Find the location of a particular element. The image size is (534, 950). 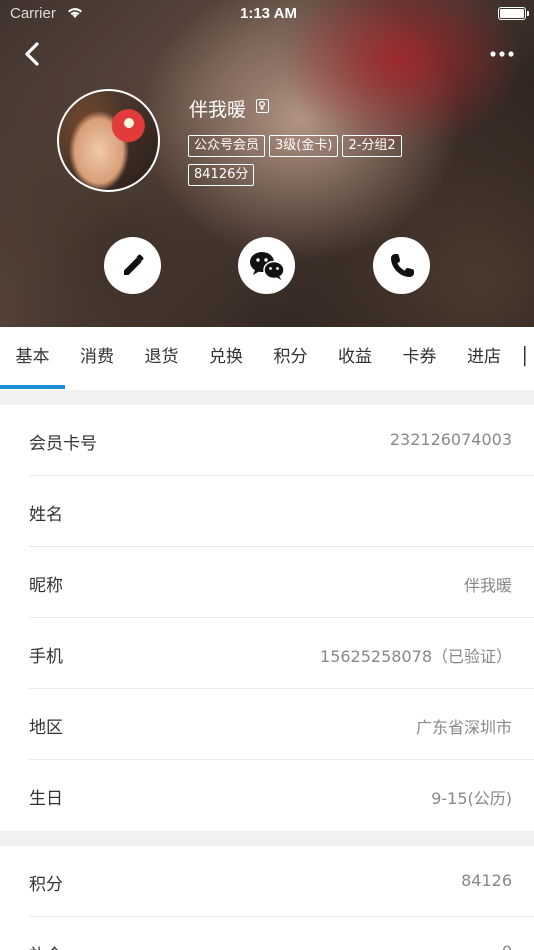

info-label: 礼金 is located at coordinates (46, 945).